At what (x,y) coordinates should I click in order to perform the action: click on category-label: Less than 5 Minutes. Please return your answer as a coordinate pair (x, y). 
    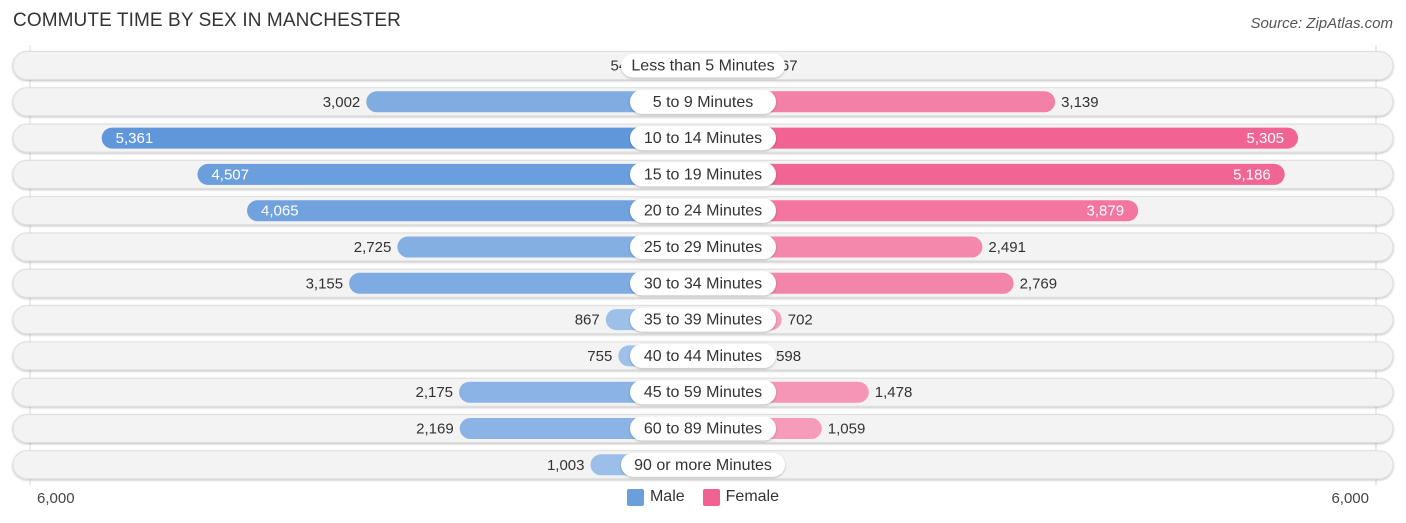
    Looking at the image, I should click on (702, 66).